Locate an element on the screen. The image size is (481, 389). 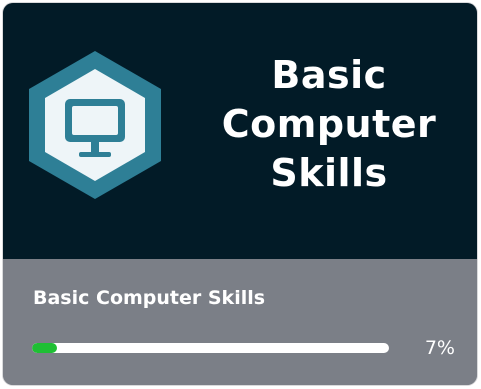
banner-title-line: Computer is located at coordinates (329, 124).